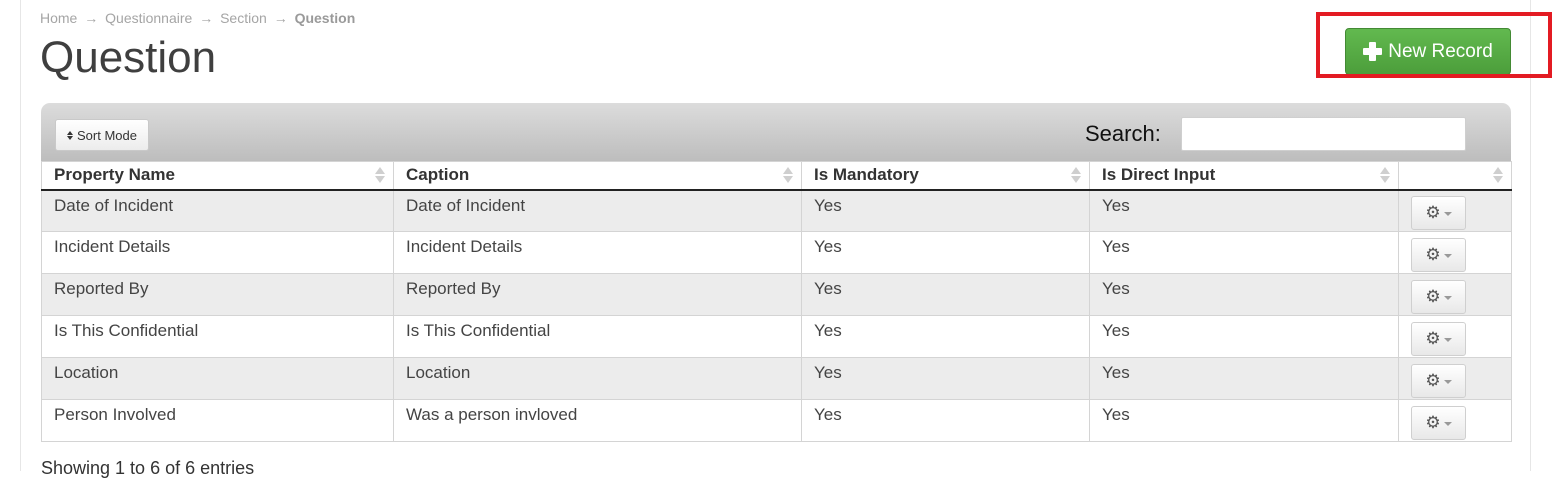  Describe the element at coordinates (128, 57) in the screenshot. I see `page-title: Question` at that location.